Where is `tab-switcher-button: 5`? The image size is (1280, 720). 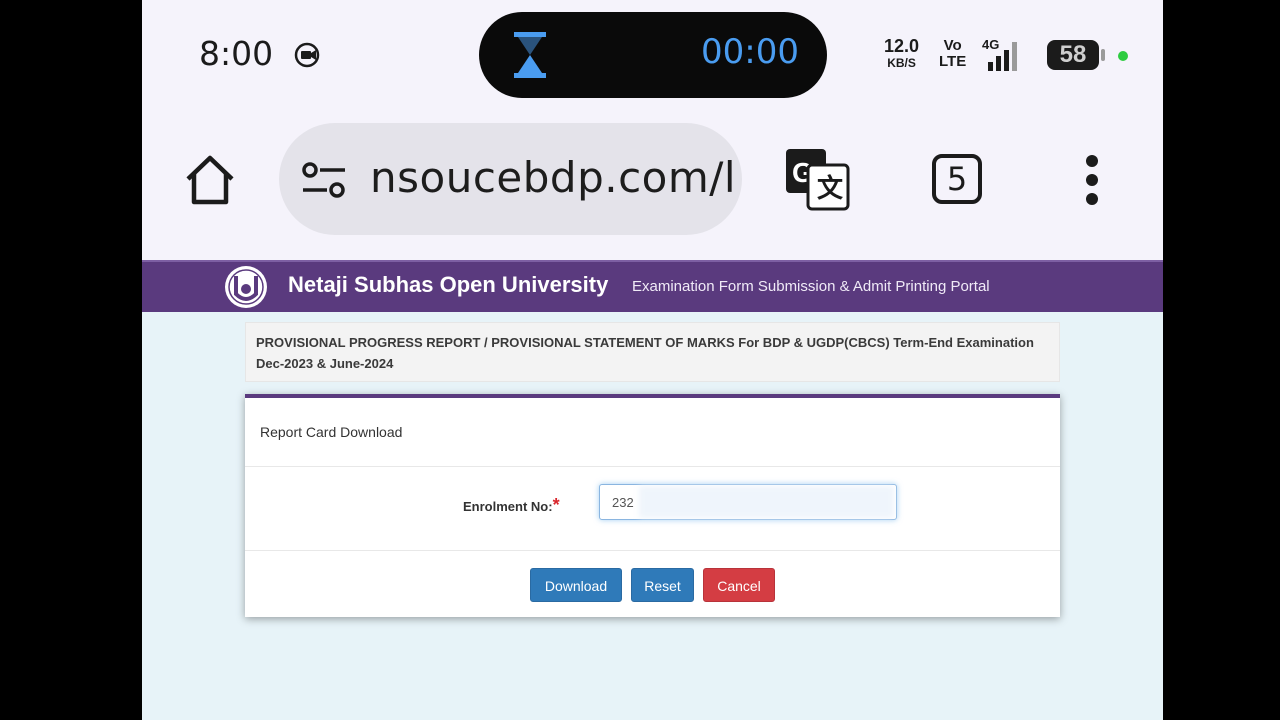
tab-switcher-button: 5 is located at coordinates (957, 179).